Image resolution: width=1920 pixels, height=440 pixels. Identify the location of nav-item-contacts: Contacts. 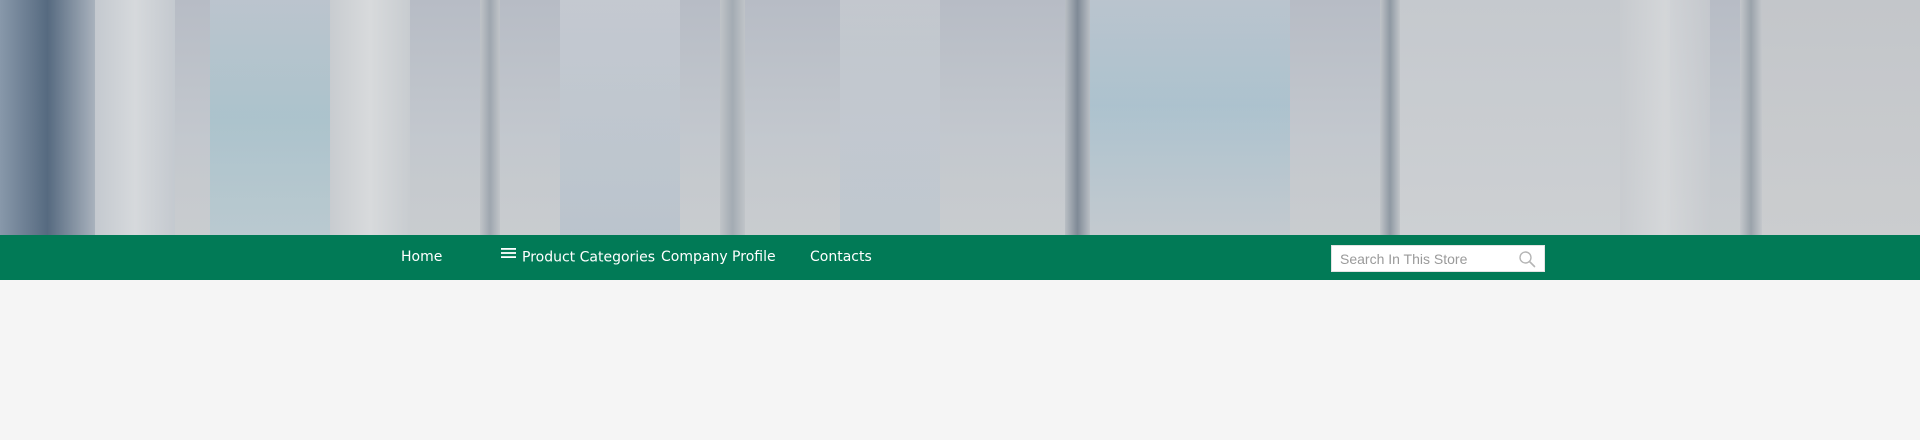
(841, 257).